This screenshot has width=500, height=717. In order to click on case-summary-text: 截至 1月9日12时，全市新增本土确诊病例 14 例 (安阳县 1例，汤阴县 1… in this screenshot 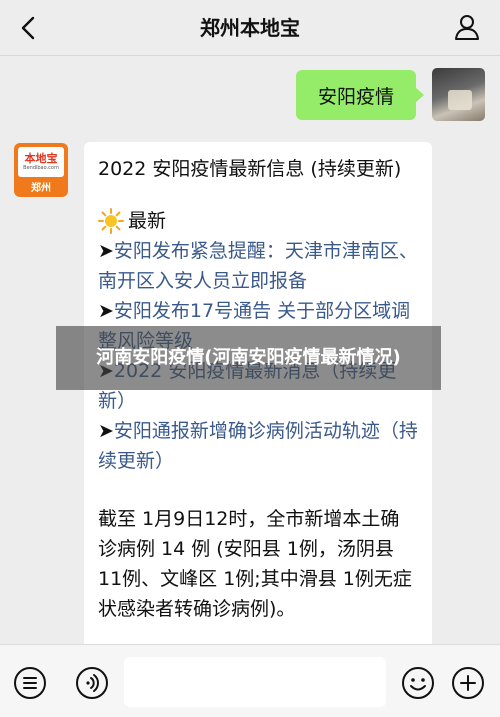, I will do `click(255, 564)`.